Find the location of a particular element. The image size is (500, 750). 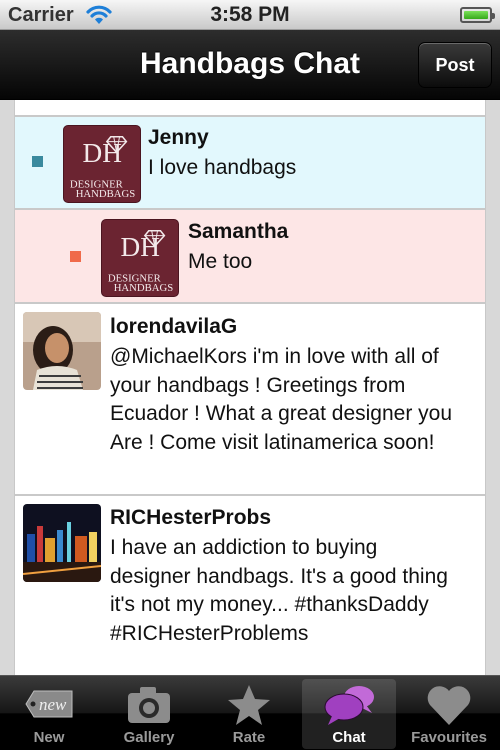

tab-new: new New is located at coordinates (49, 714).